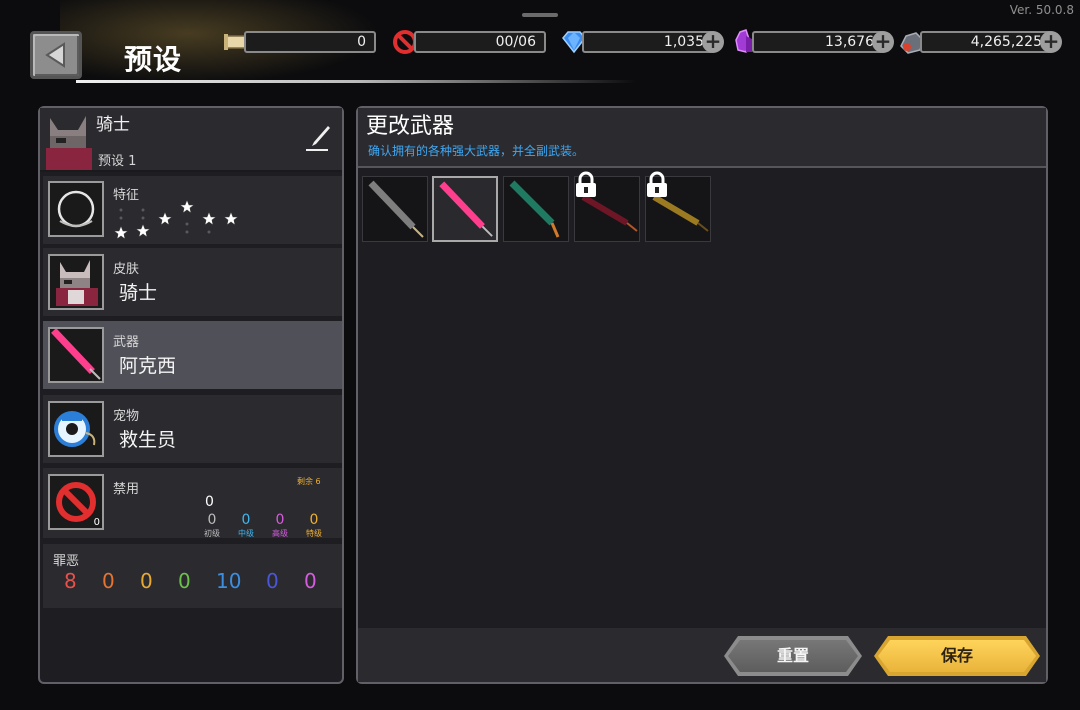 This screenshot has height=710, width=1080. What do you see at coordinates (1051, 42) in the screenshot?
I see `add-ore-button: +` at bounding box center [1051, 42].